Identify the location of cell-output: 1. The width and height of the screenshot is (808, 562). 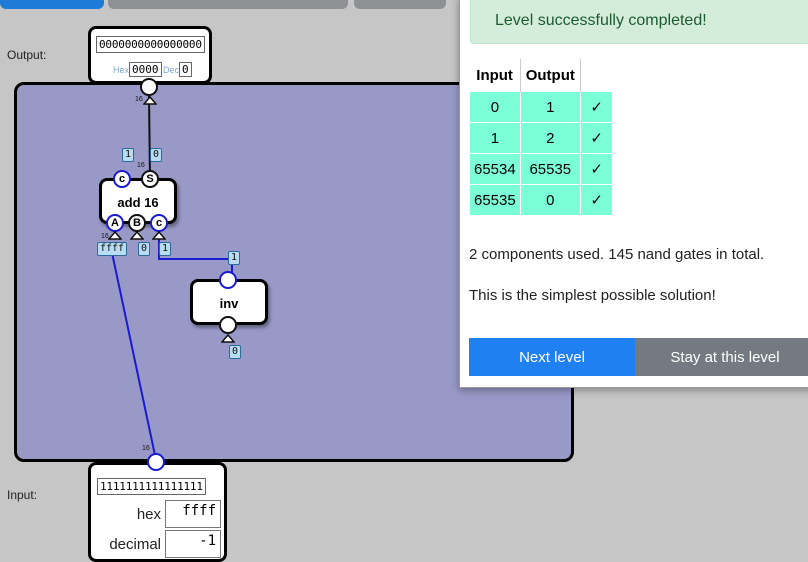
(550, 107).